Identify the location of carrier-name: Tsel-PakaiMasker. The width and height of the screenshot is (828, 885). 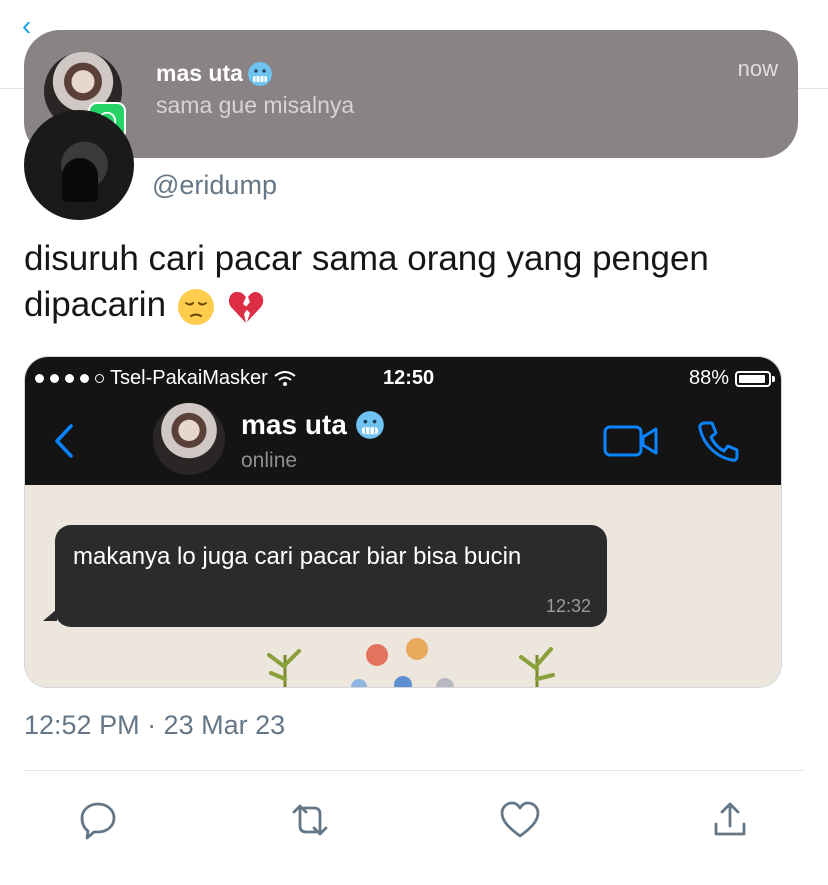
(189, 378).